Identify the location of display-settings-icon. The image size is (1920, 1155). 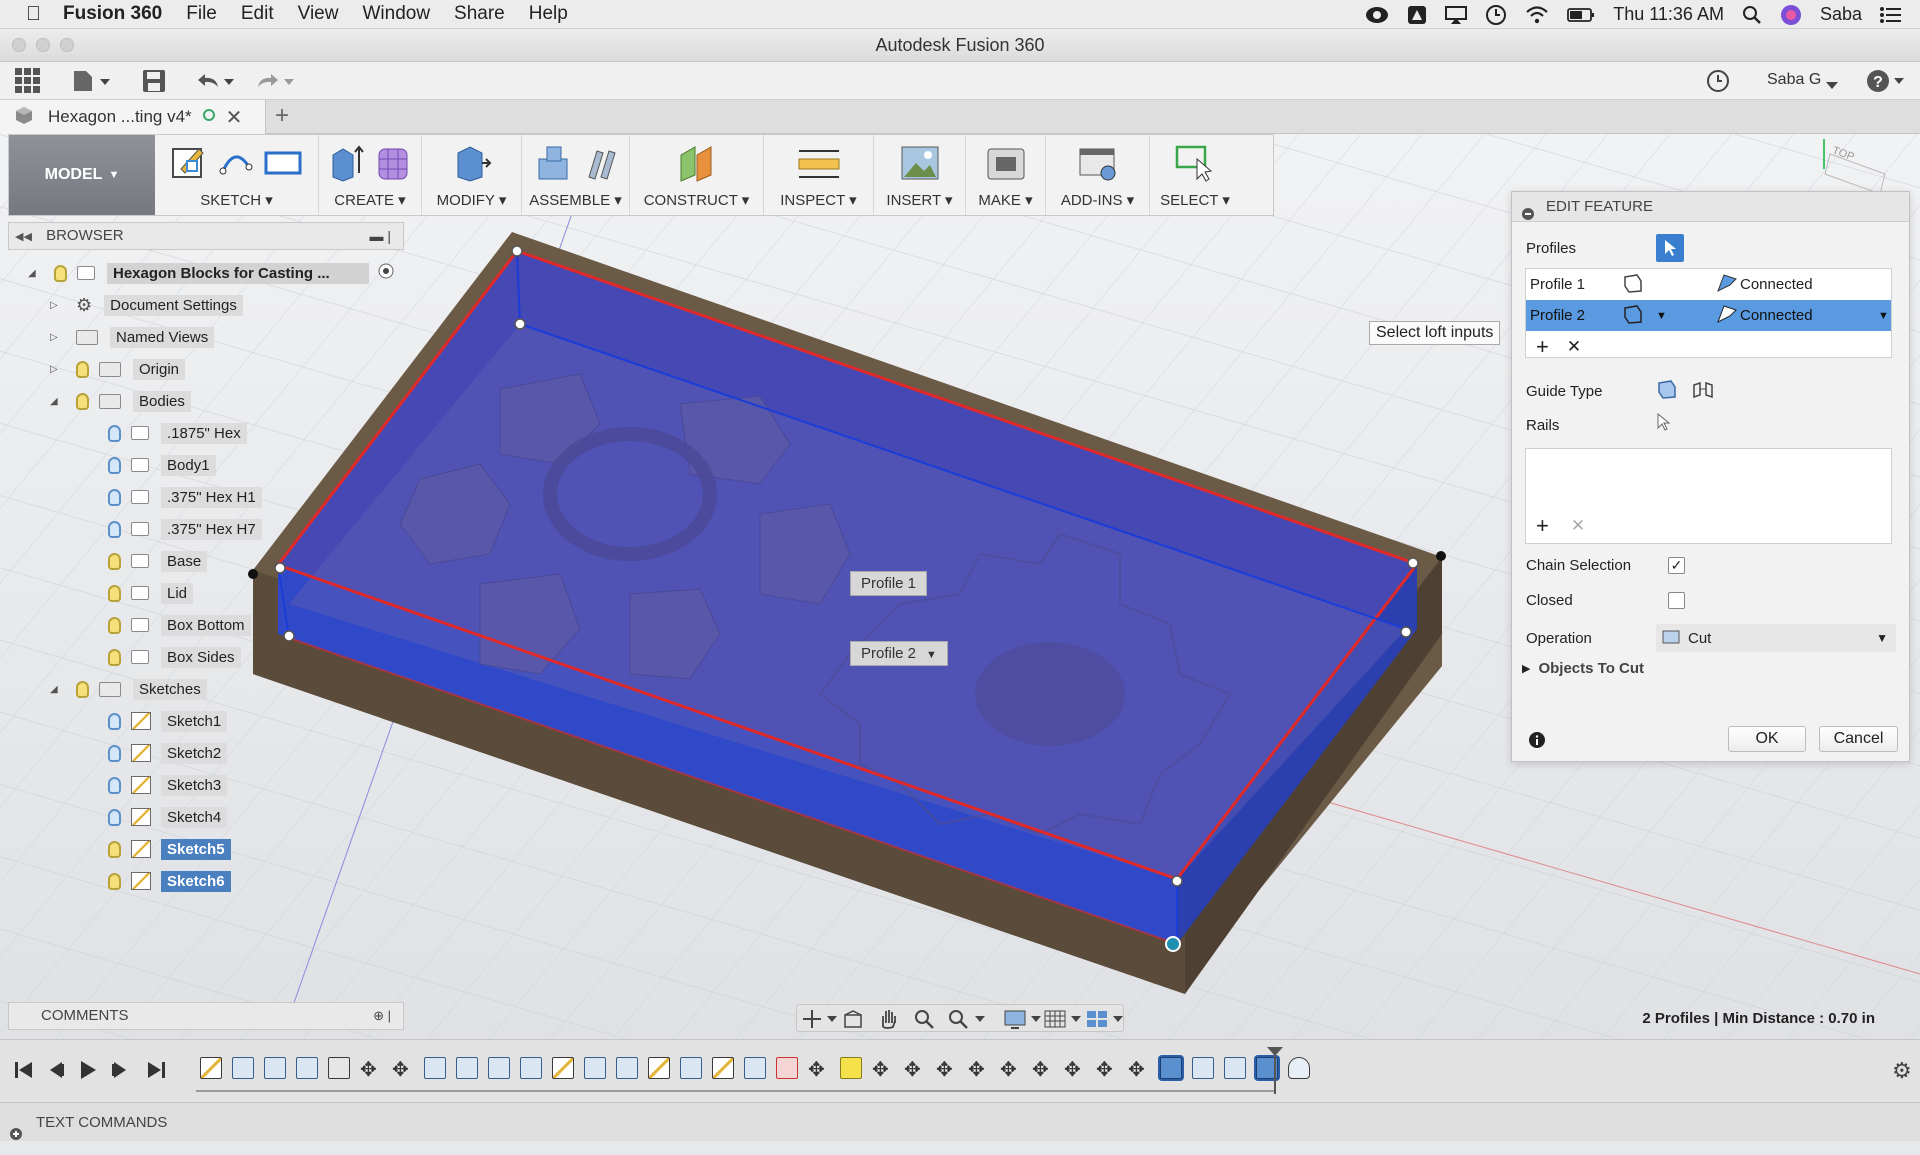
(1022, 1021).